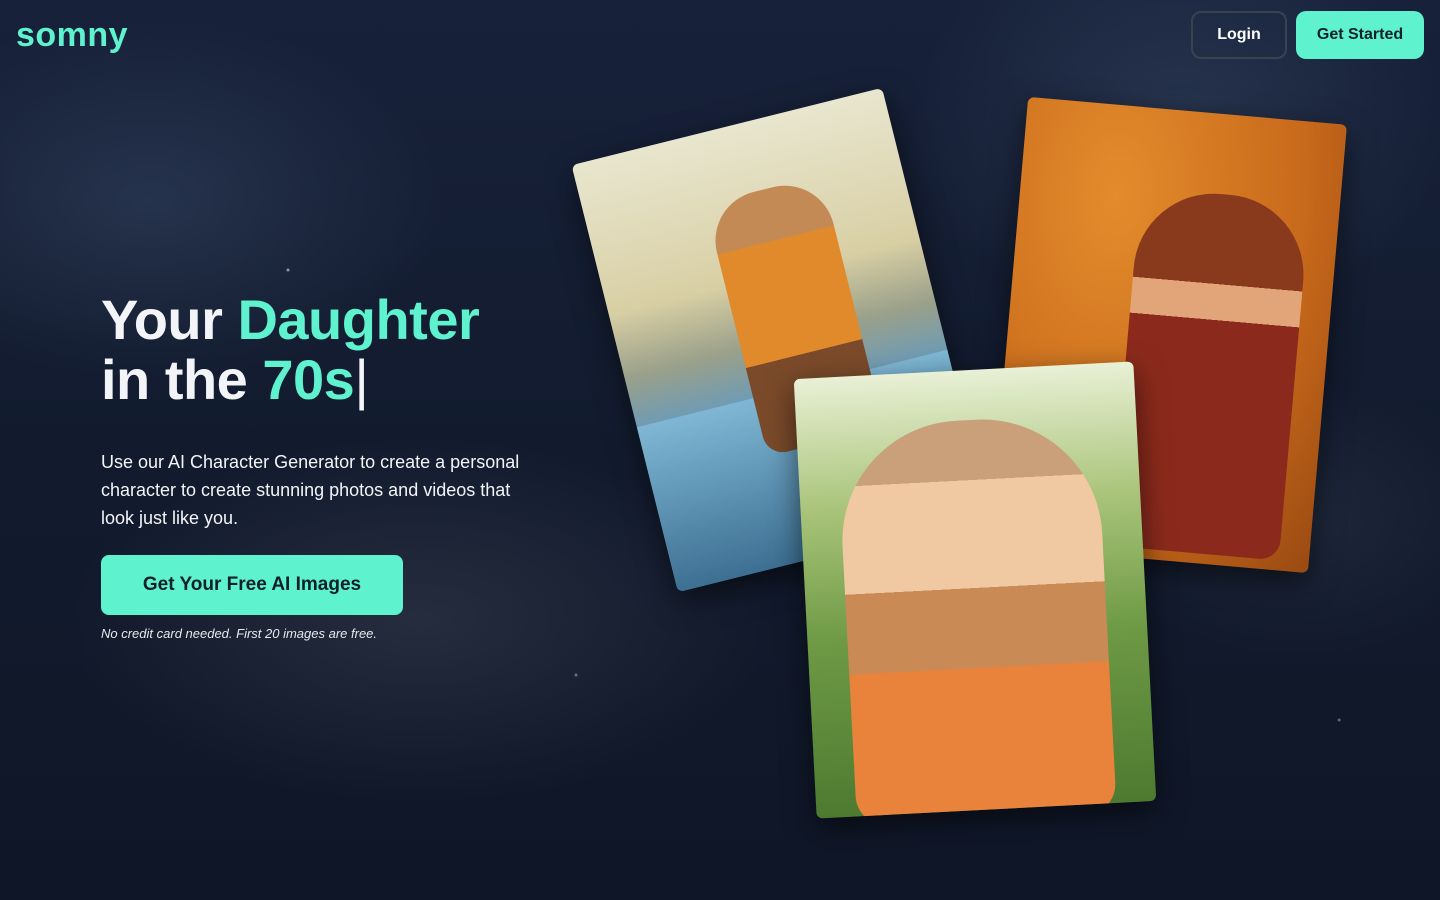  I want to click on photo-subject, so click(976, 616).